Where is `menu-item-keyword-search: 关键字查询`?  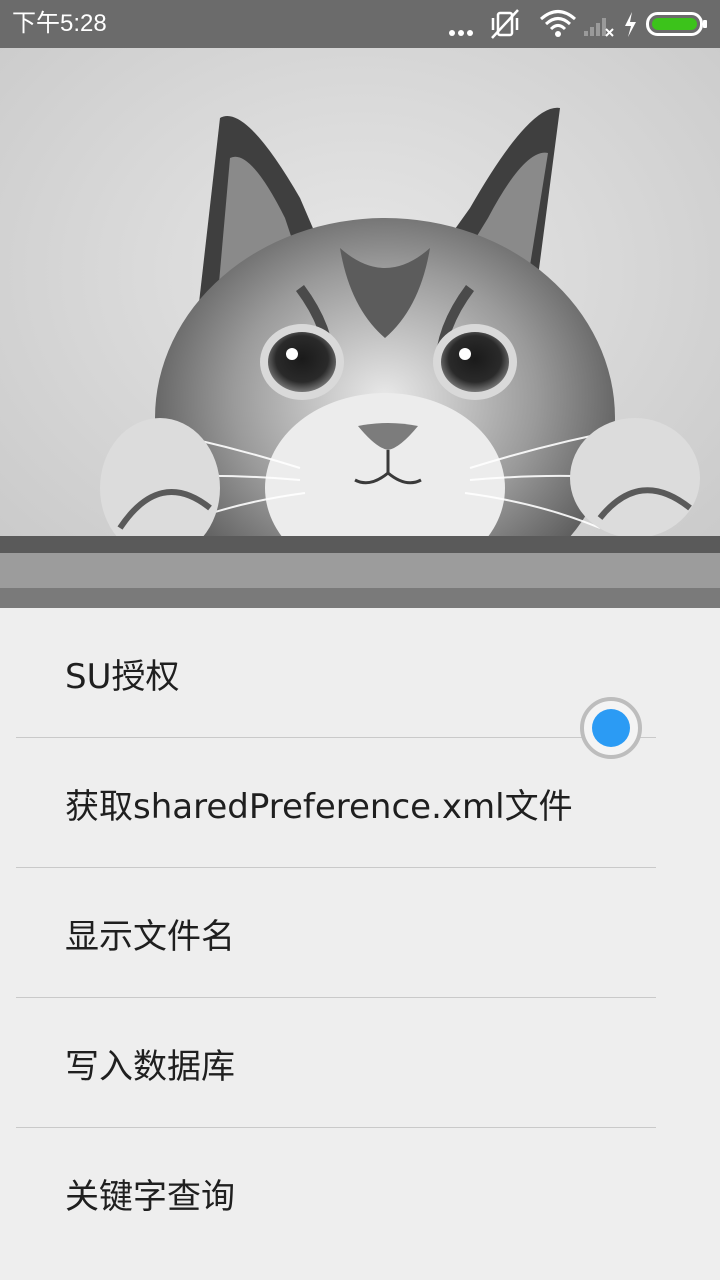
menu-item-keyword-search: 关键字查询 is located at coordinates (360, 1193).